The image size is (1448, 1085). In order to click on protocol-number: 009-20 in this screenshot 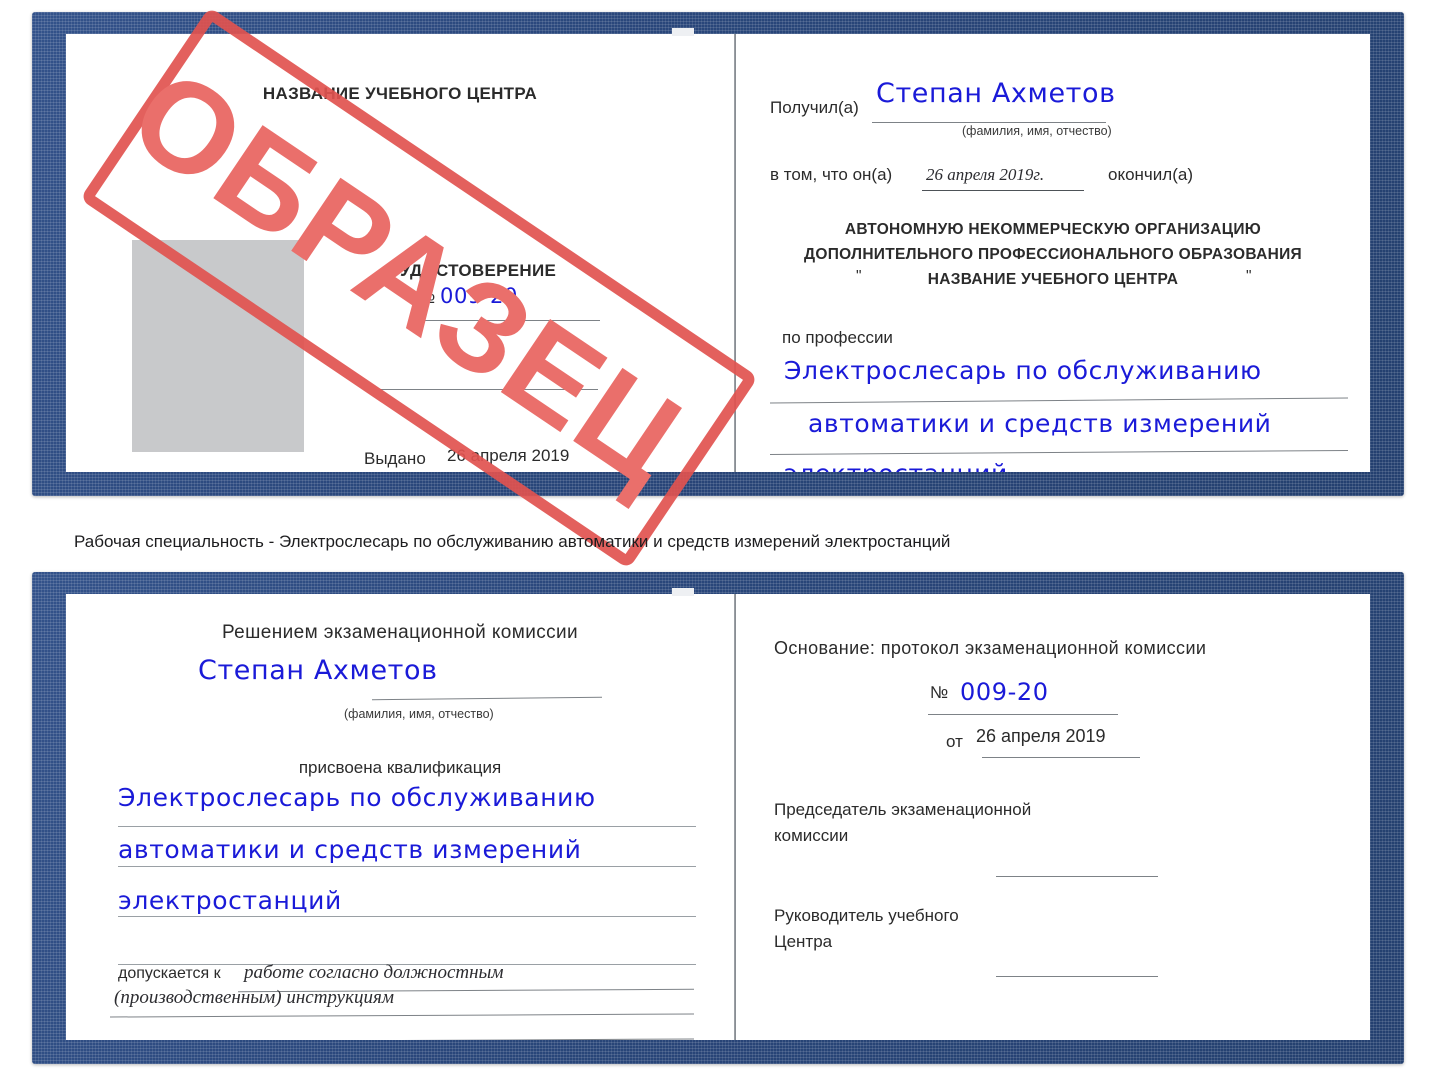, I will do `click(1004, 692)`.